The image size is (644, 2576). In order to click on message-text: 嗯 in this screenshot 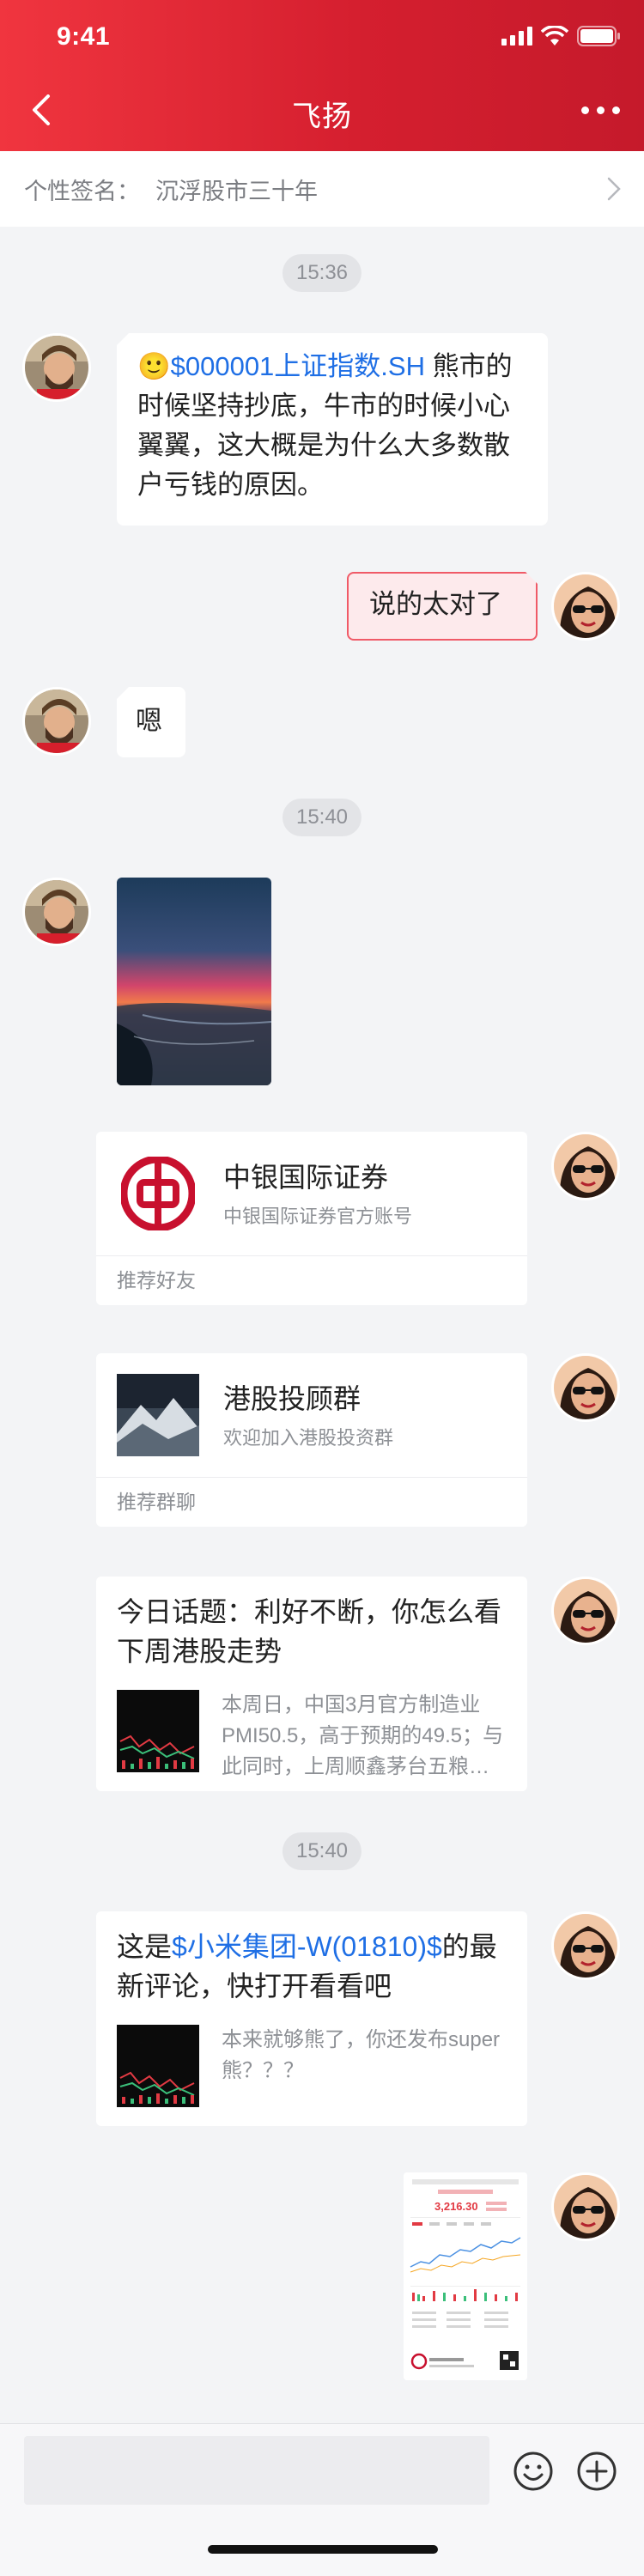, I will do `click(149, 721)`.